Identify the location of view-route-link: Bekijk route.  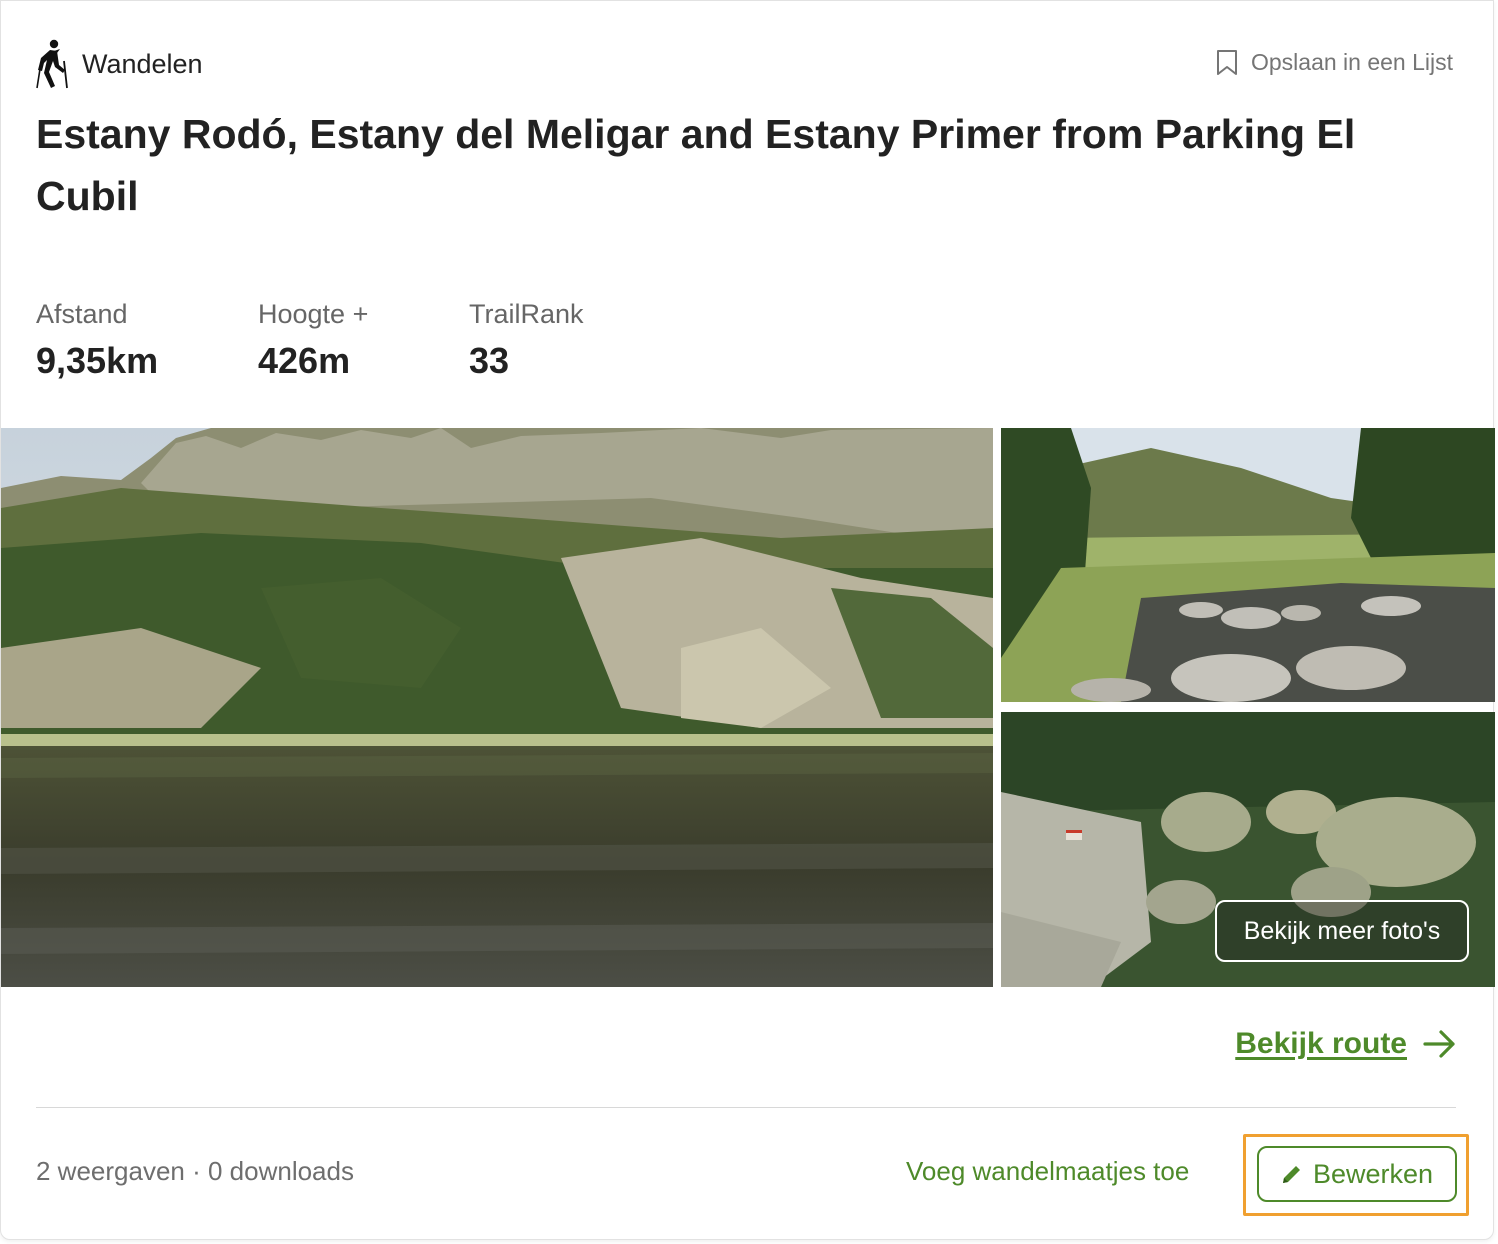
(1346, 1044).